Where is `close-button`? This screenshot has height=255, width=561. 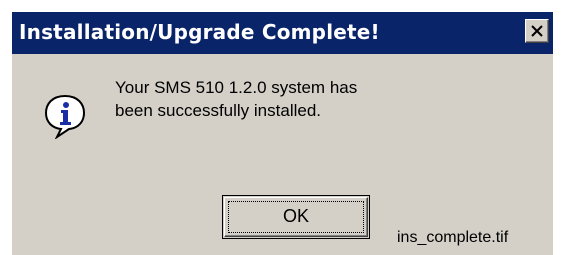 close-button is located at coordinates (537, 31).